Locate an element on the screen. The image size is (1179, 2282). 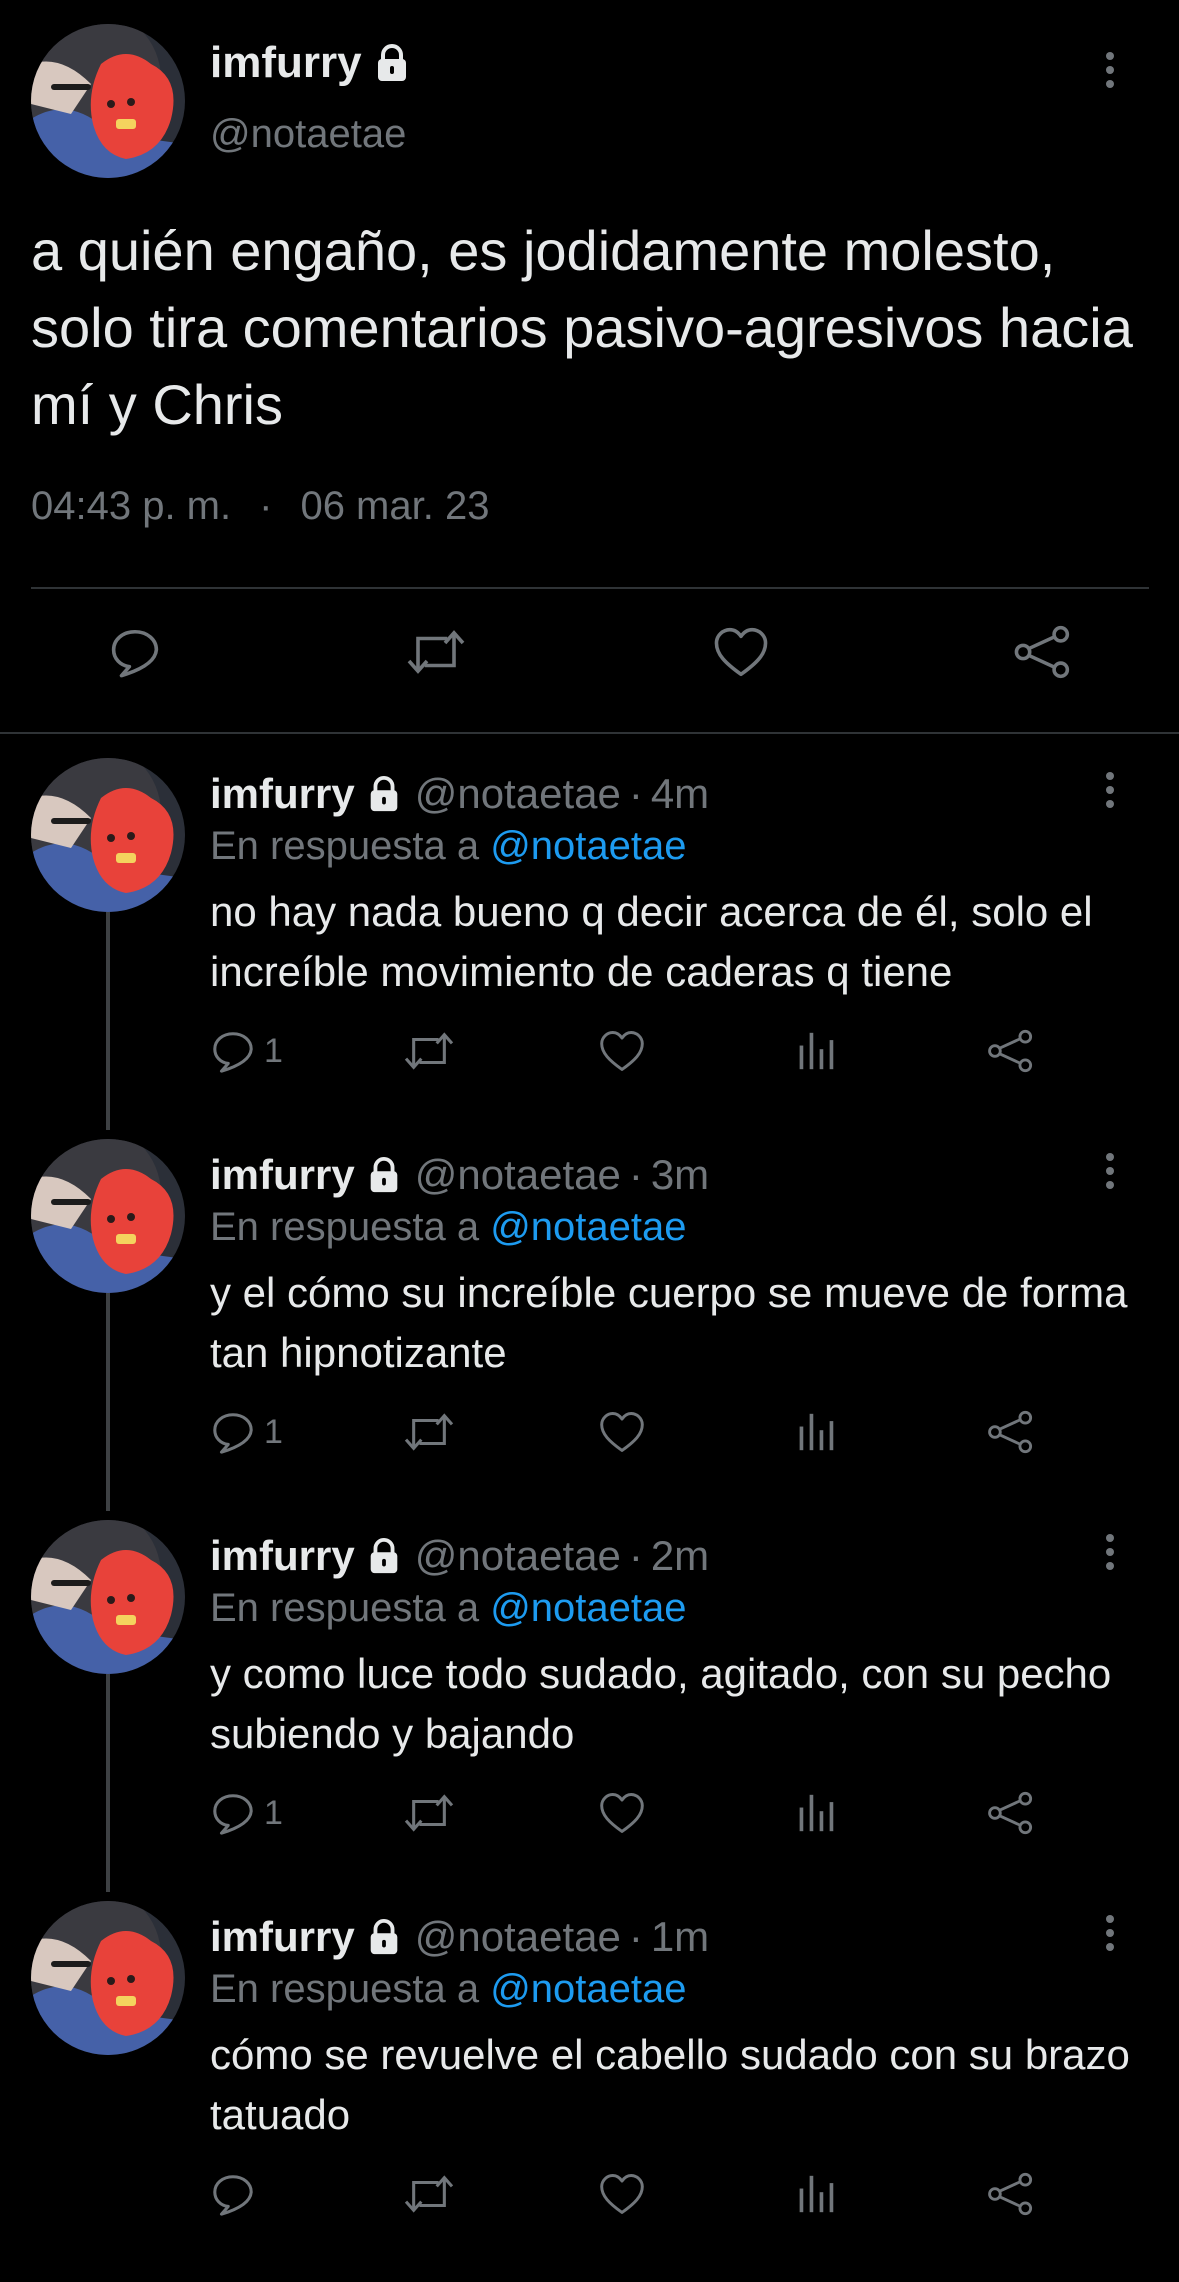
tweet-time: 04:43 p. m. is located at coordinates (131, 506).